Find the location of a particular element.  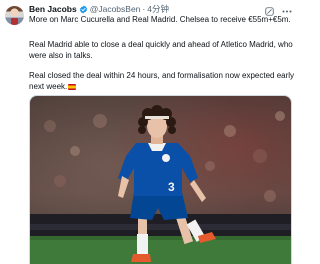

shirt-number: 3 is located at coordinates (171, 187).